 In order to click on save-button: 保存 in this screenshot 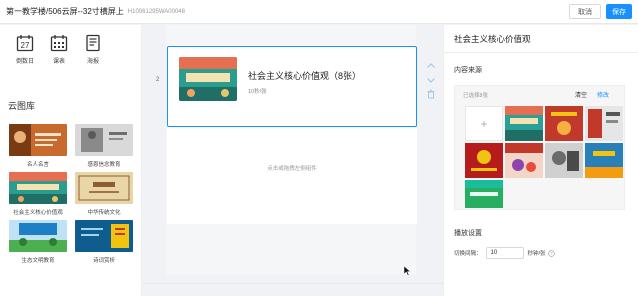, I will do `click(619, 11)`.